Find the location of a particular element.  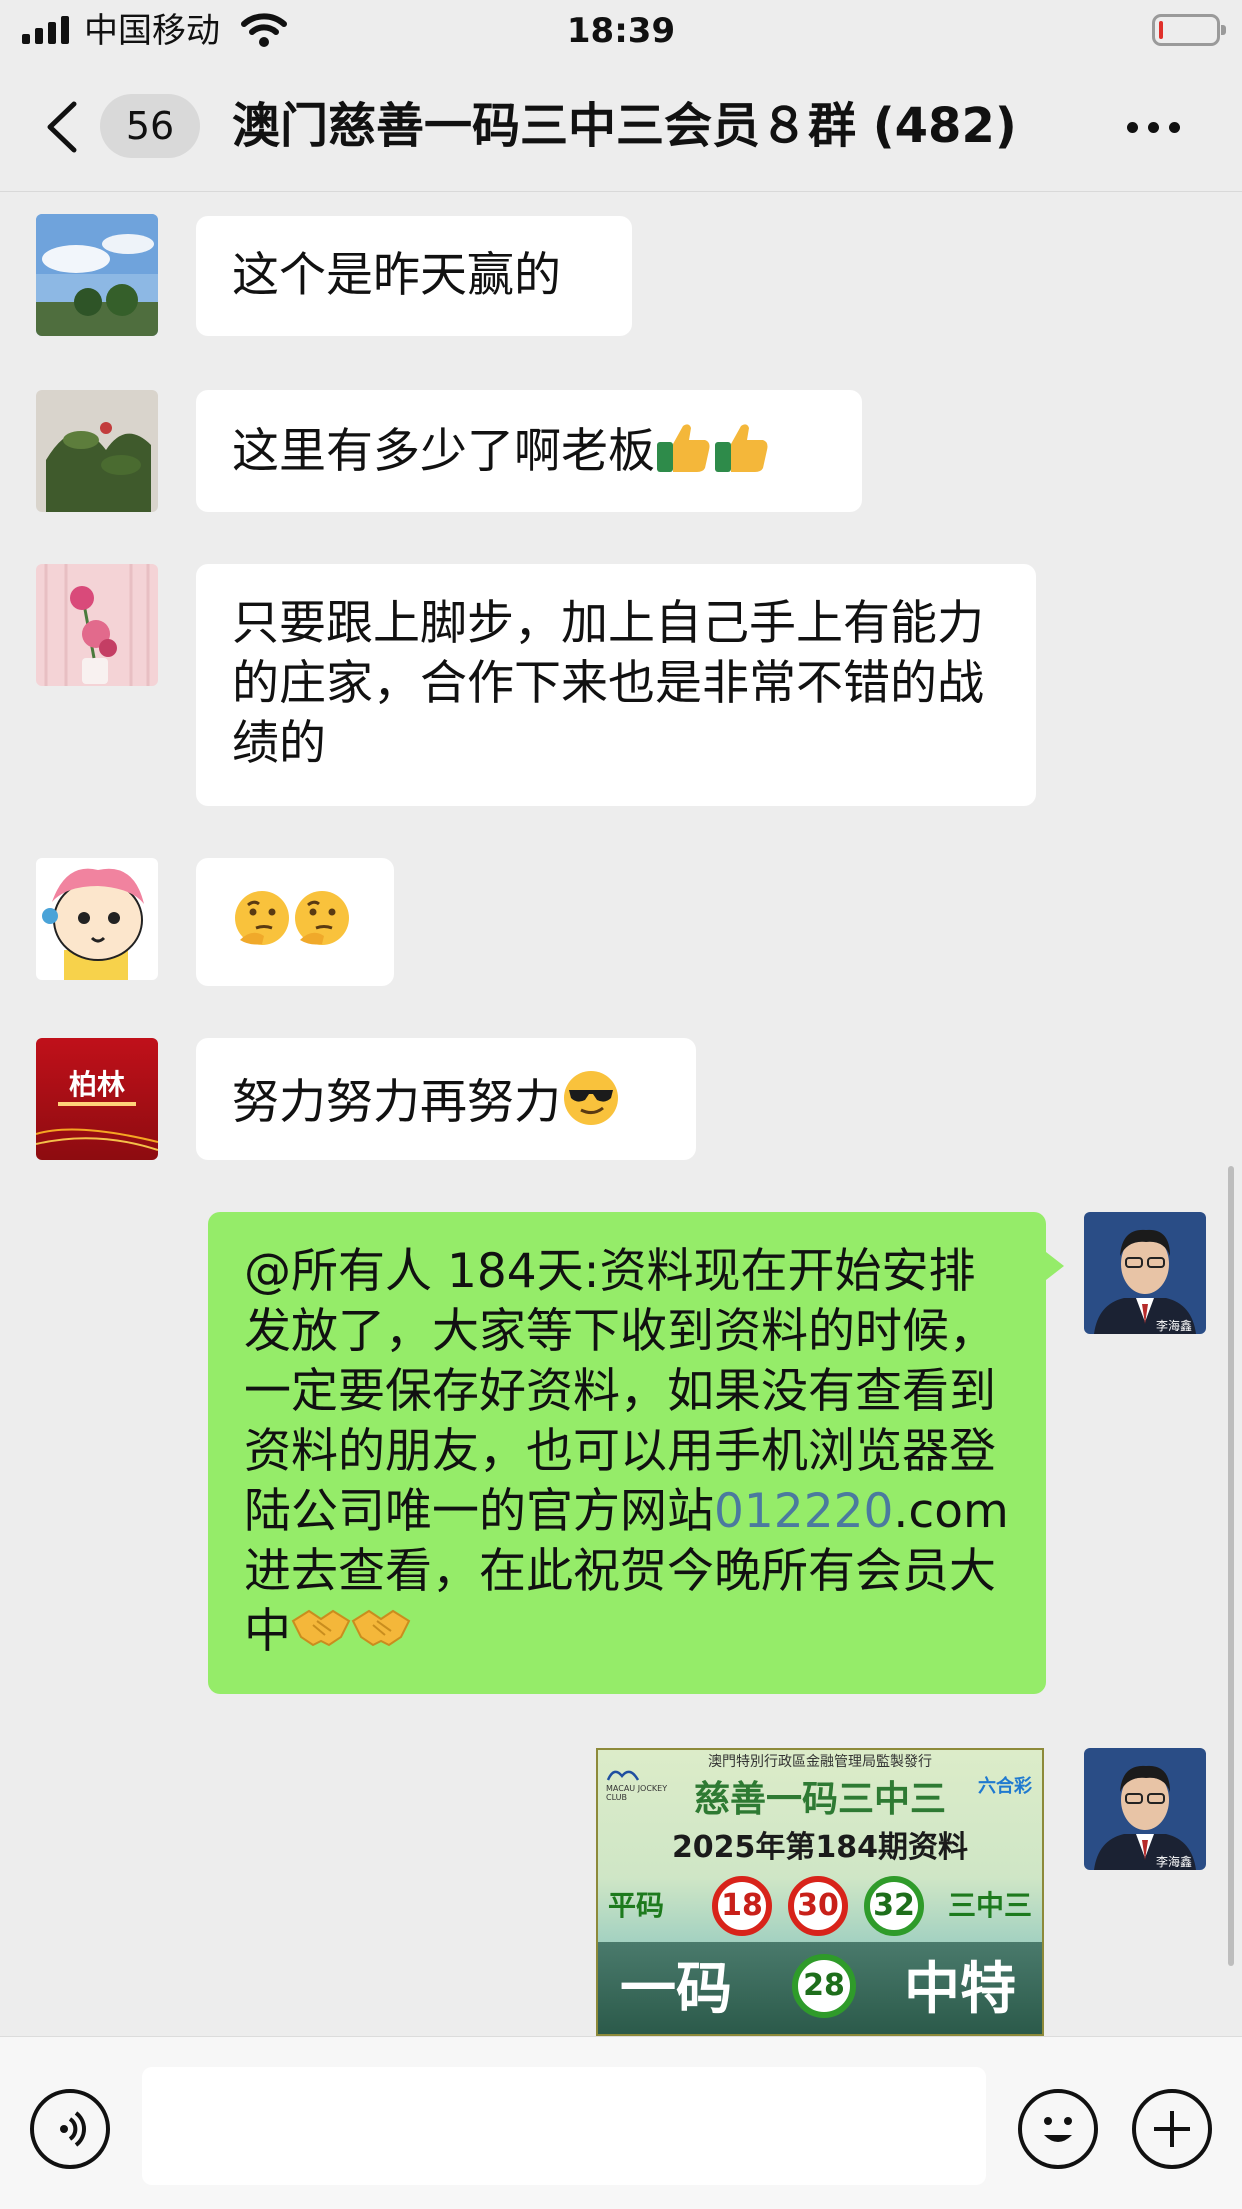

voice-icon is located at coordinates (73, 2129).